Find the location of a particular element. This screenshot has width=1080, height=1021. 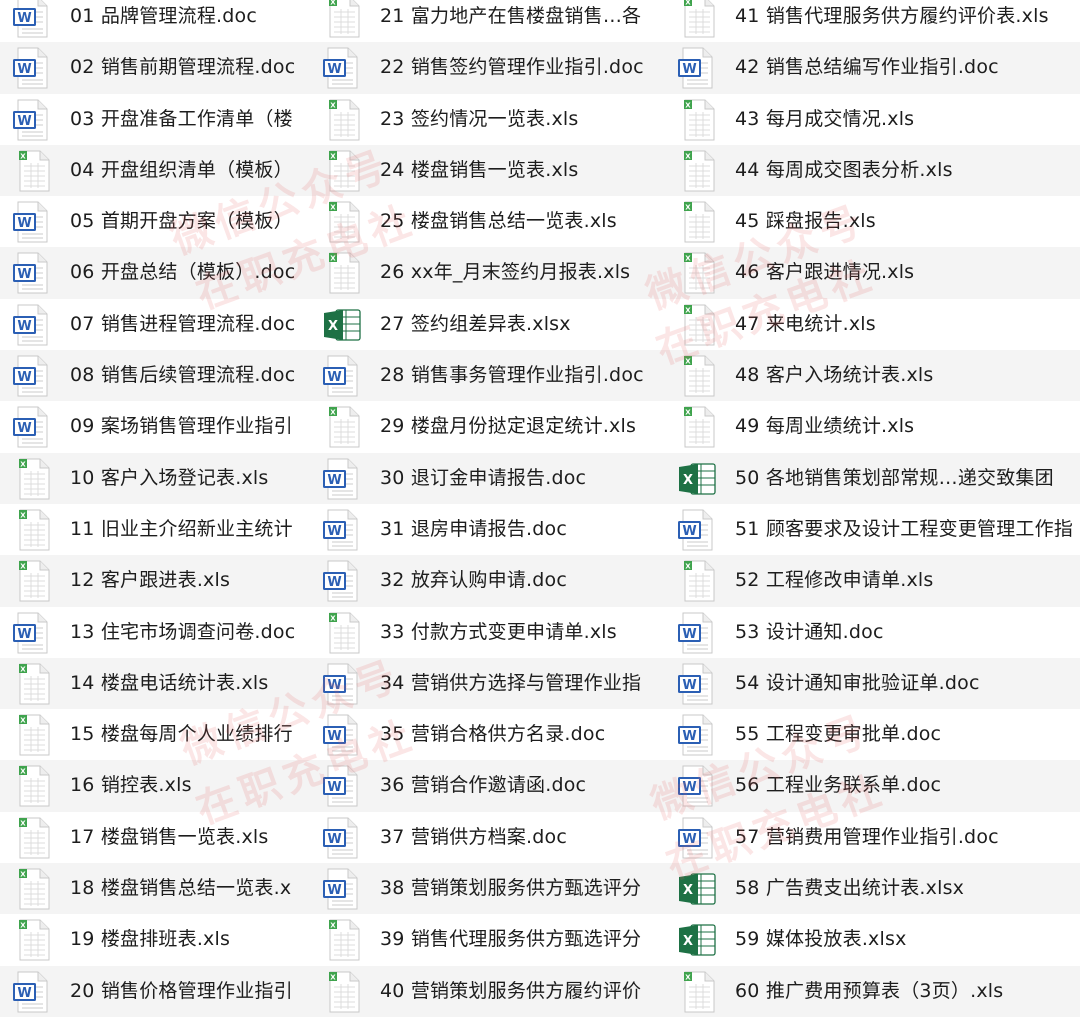

file-item: W 05 首期开盘方案（模板） is located at coordinates (155, 221).